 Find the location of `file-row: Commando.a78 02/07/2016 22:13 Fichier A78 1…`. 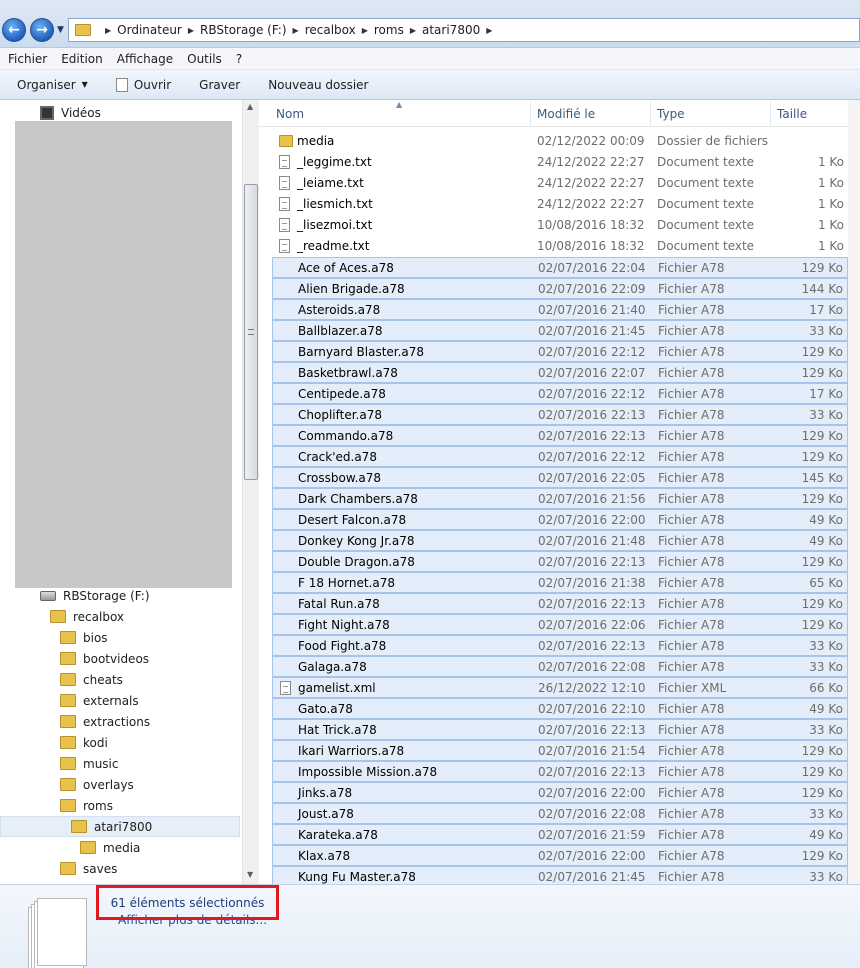

file-row: Commando.a78 02/07/2016 22:13 Fichier A78 1… is located at coordinates (560, 435).